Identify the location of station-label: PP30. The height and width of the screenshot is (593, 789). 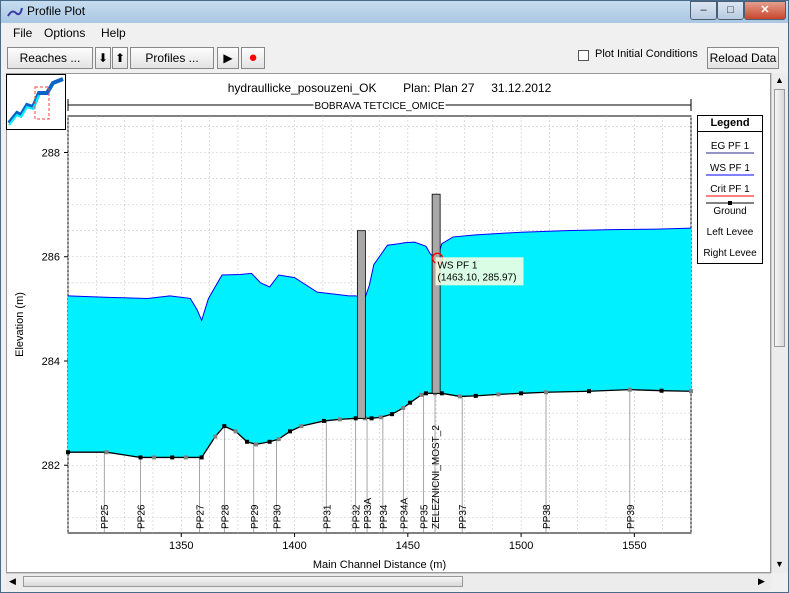
(277, 516).